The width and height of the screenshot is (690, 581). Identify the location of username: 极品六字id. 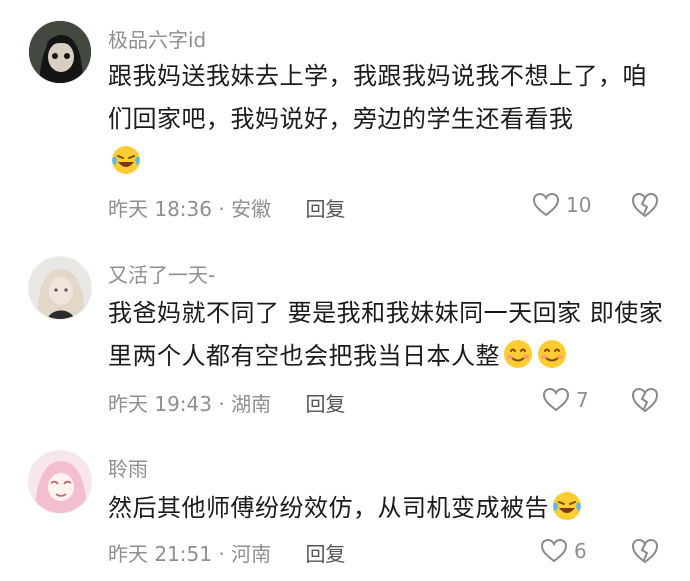
(157, 38).